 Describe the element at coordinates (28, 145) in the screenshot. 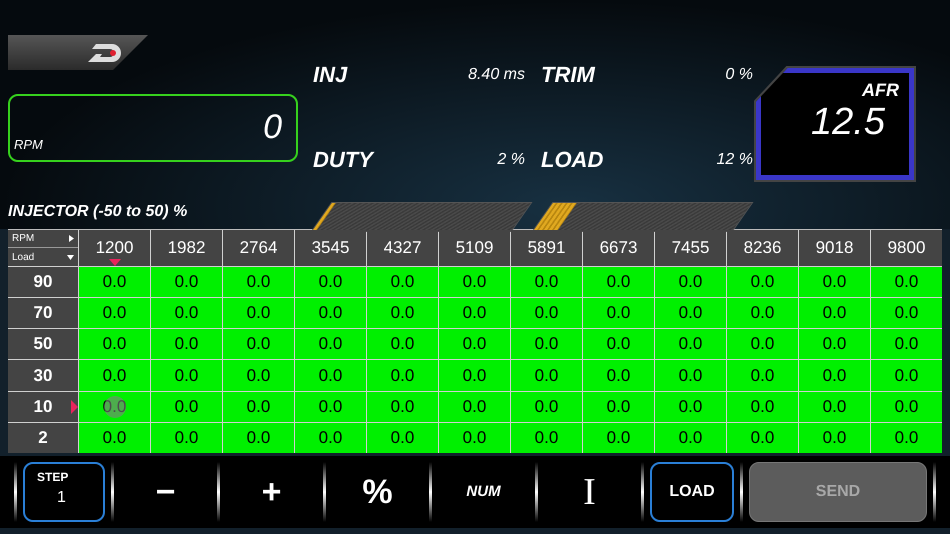

I see `rpm-label: RPM` at that location.